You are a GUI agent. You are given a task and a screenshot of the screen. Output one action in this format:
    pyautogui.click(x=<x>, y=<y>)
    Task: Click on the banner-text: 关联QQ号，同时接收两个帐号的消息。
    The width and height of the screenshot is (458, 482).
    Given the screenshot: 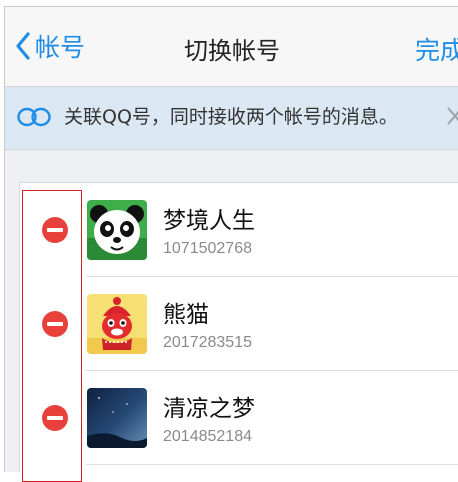 What is the action you would take?
    pyautogui.click(x=231, y=117)
    